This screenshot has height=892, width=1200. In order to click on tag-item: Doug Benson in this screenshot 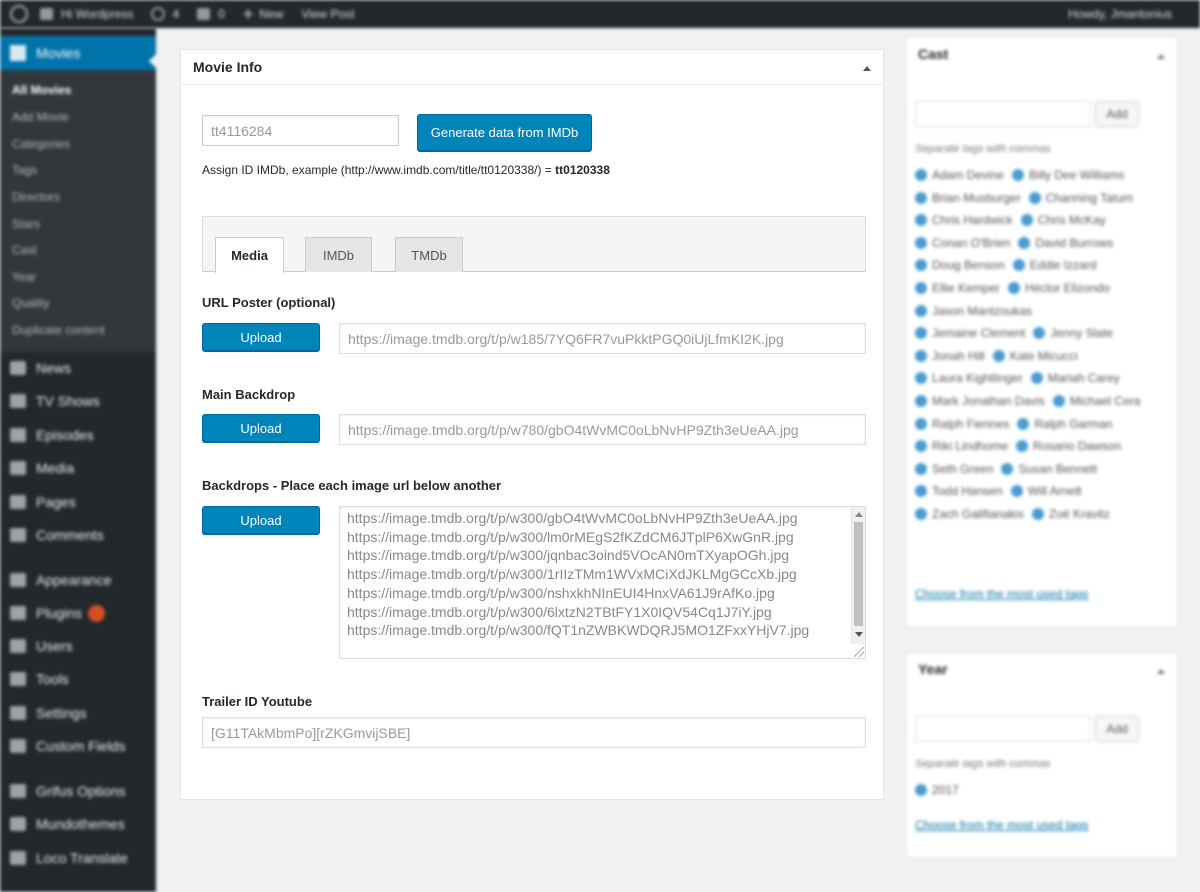, I will do `click(960, 265)`.